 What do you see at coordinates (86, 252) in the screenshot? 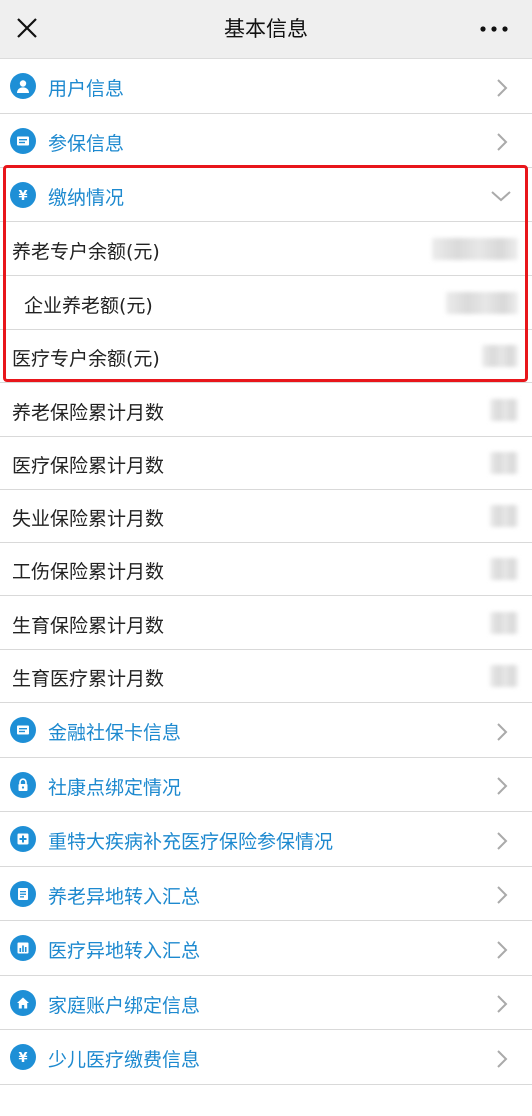
I see `payment-row-label: 养老专户余额(元)` at bounding box center [86, 252].